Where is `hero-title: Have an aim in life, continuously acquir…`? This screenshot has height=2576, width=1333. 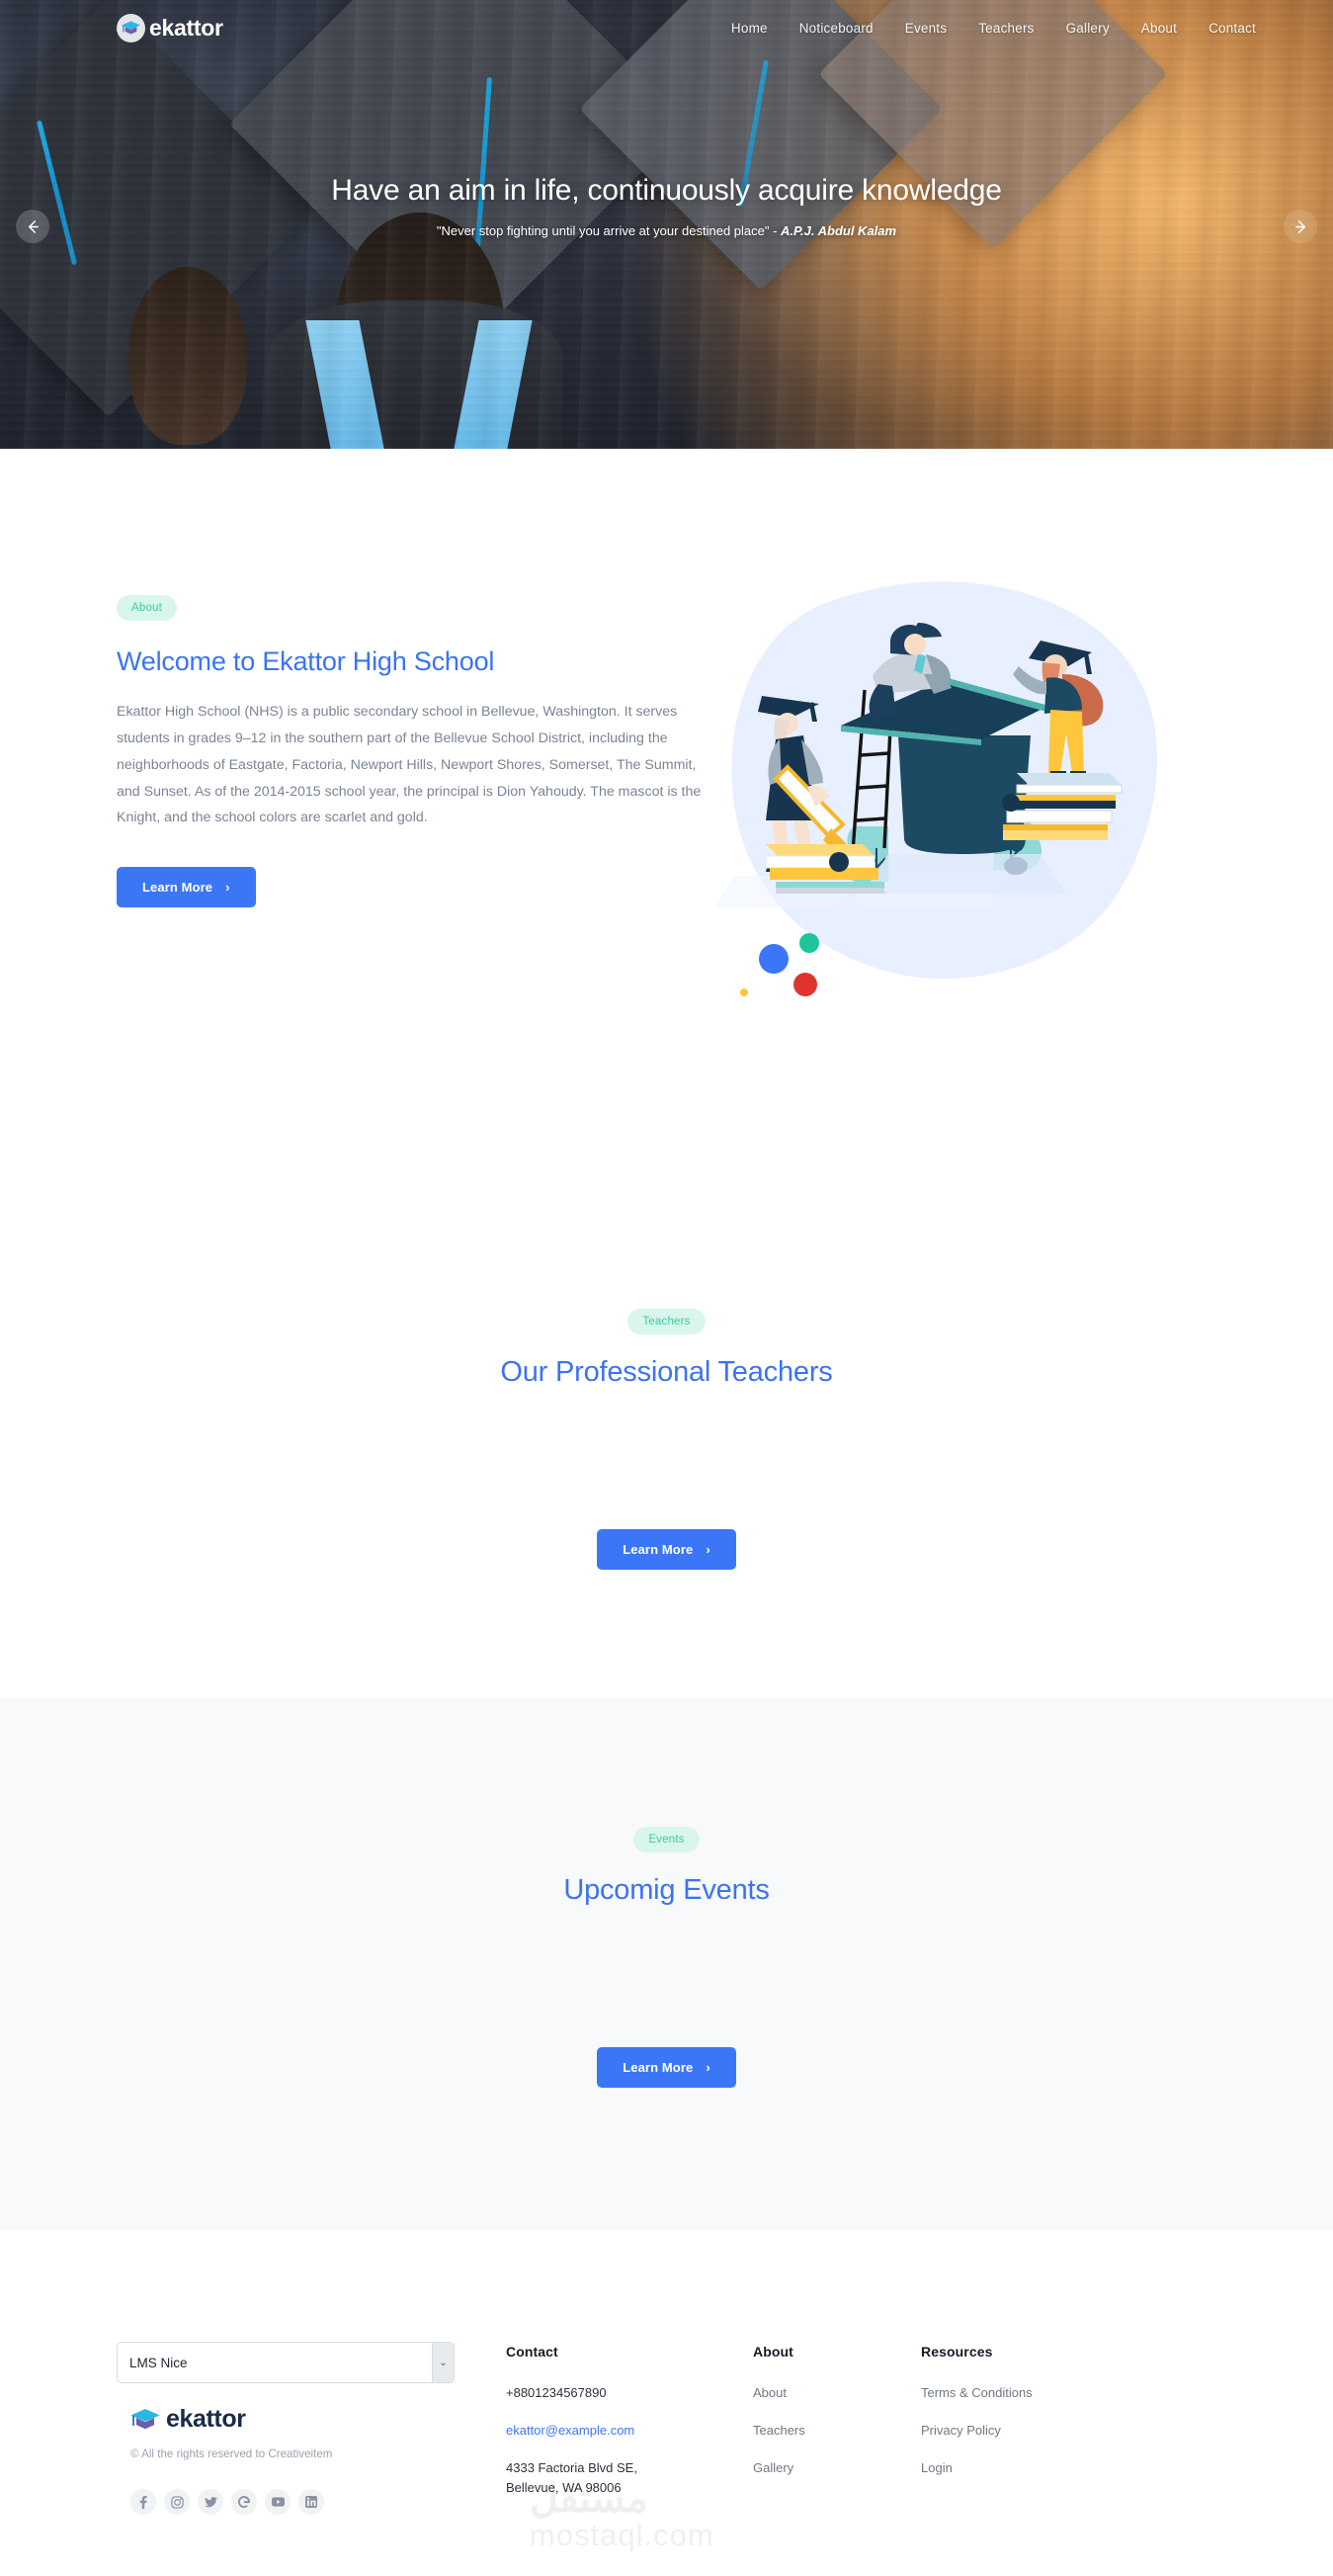
hero-title: Have an aim in life, continuously acquir… is located at coordinates (666, 190).